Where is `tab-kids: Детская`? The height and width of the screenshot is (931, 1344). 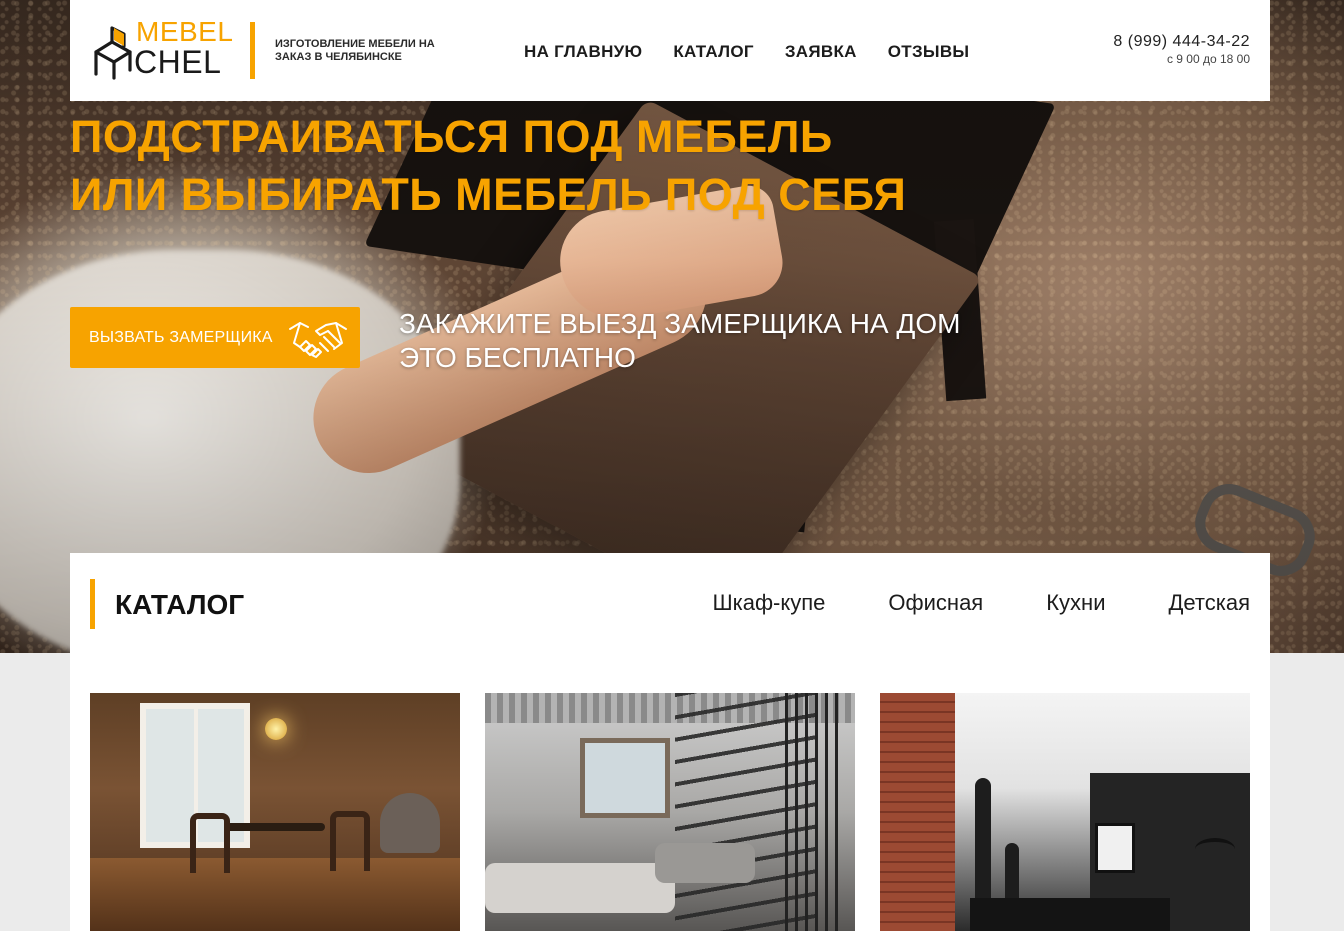 tab-kids: Детская is located at coordinates (1210, 603).